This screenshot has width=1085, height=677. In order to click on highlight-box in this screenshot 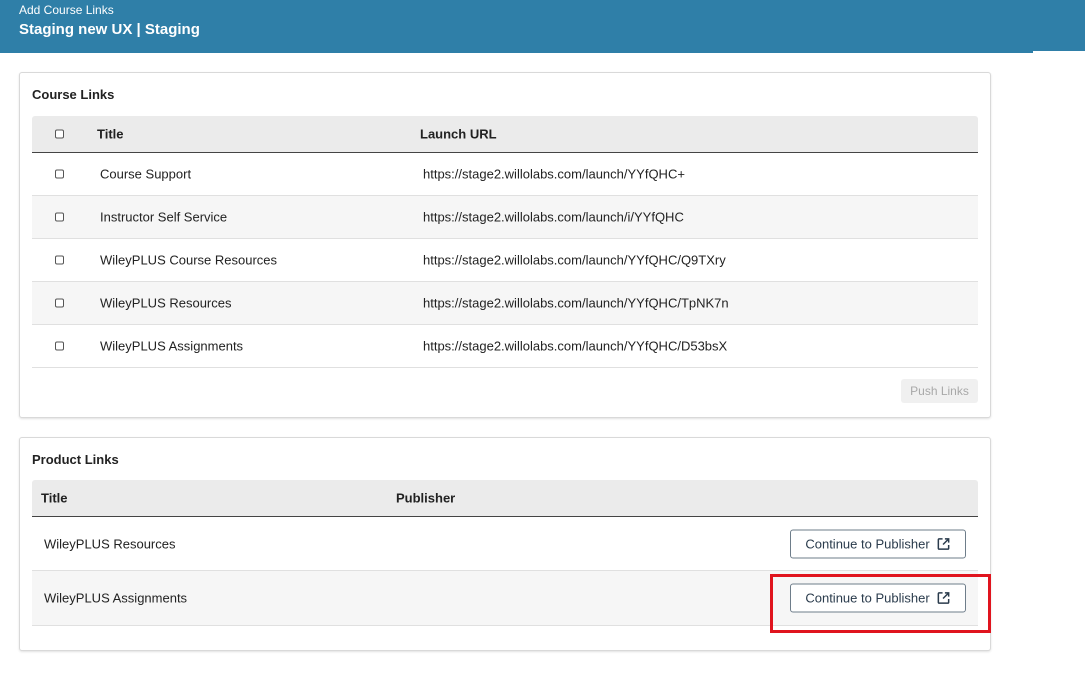, I will do `click(880, 603)`.